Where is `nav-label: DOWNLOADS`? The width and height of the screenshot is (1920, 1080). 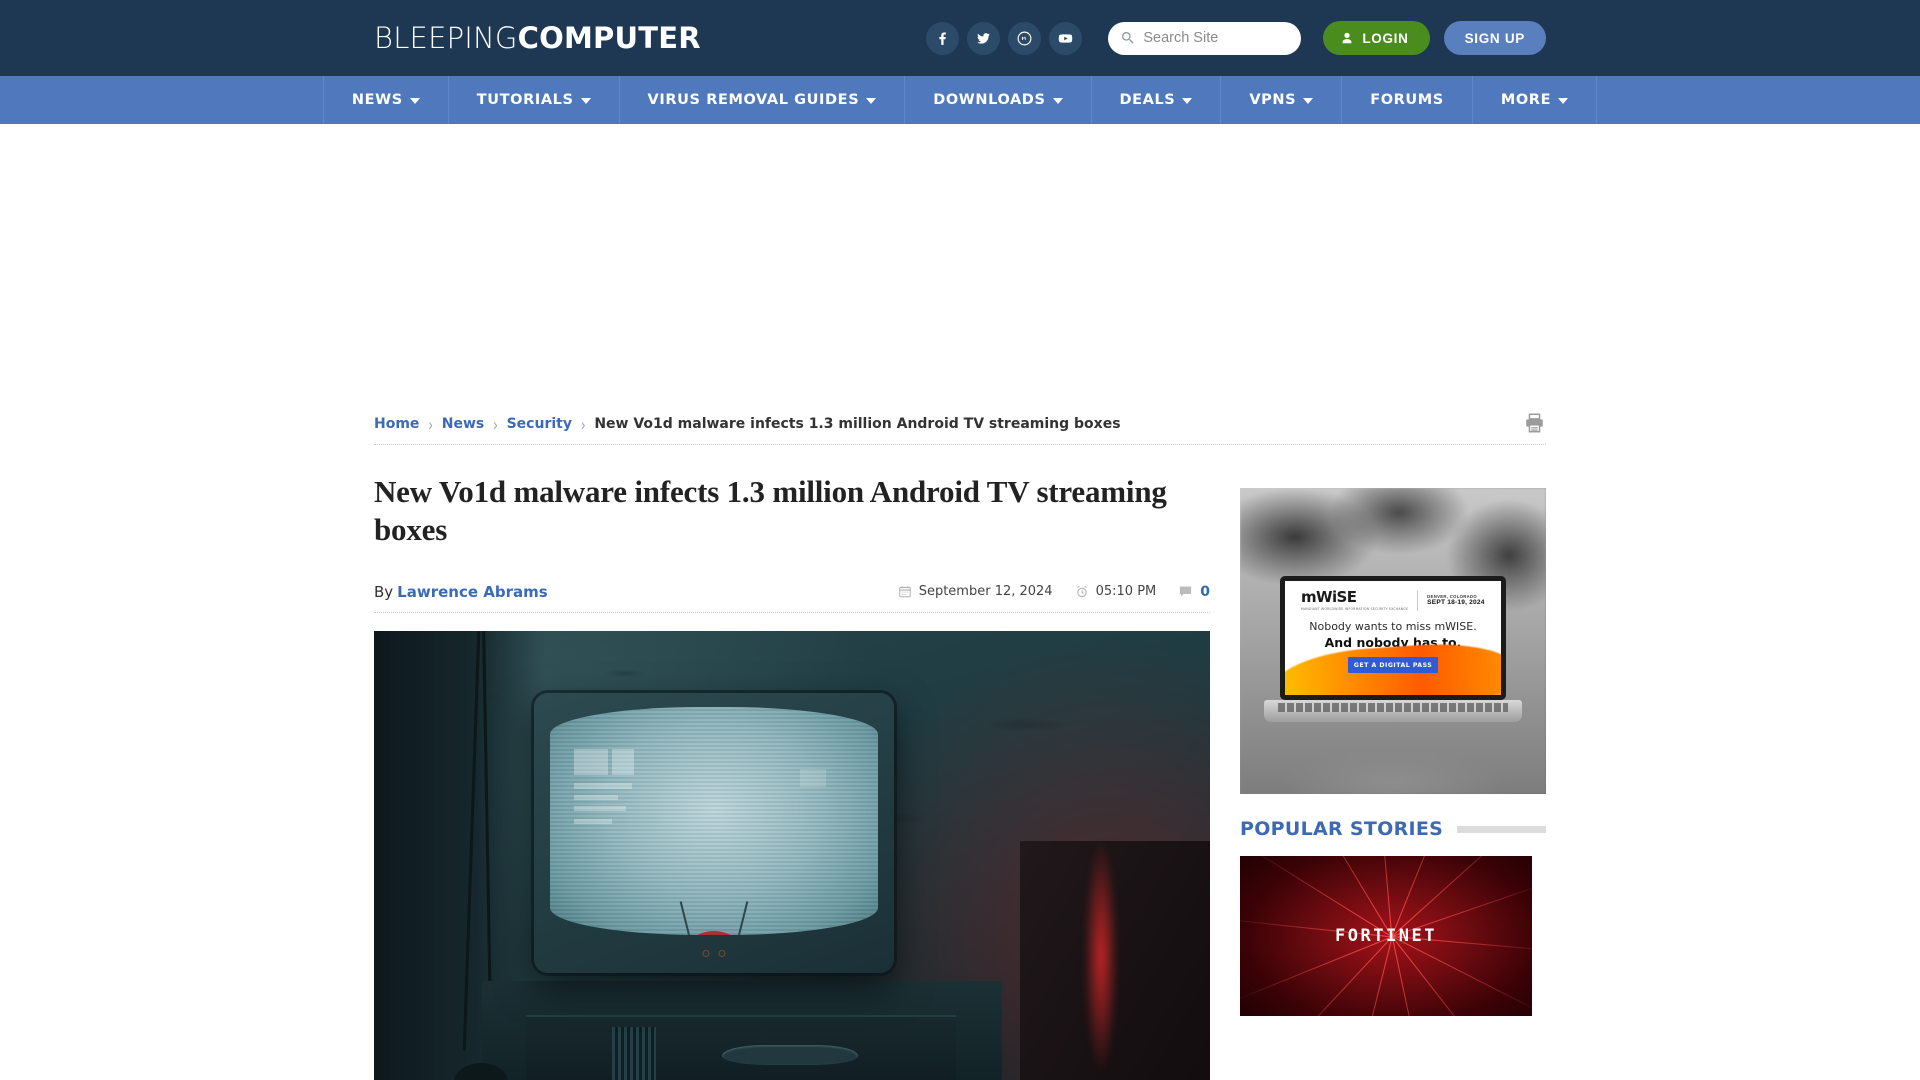 nav-label: DOWNLOADS is located at coordinates (989, 100).